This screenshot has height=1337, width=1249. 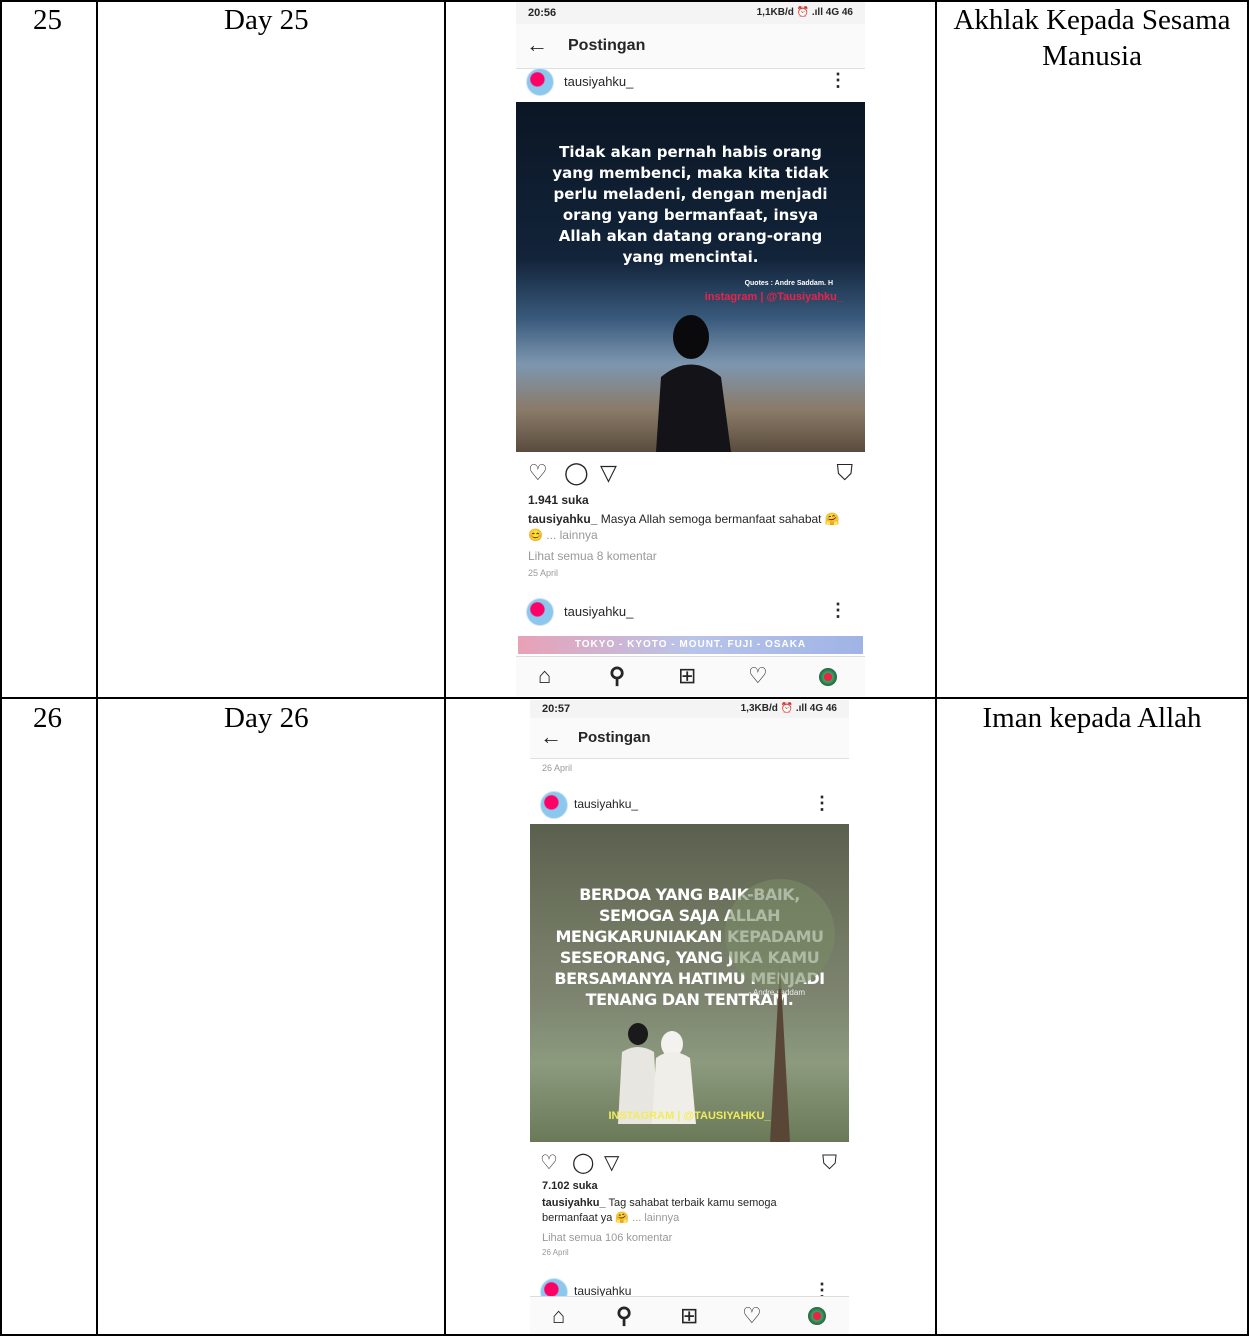 What do you see at coordinates (1092, 38) in the screenshot?
I see `topic-label: Akhlak Kepada Sesama Manusia` at bounding box center [1092, 38].